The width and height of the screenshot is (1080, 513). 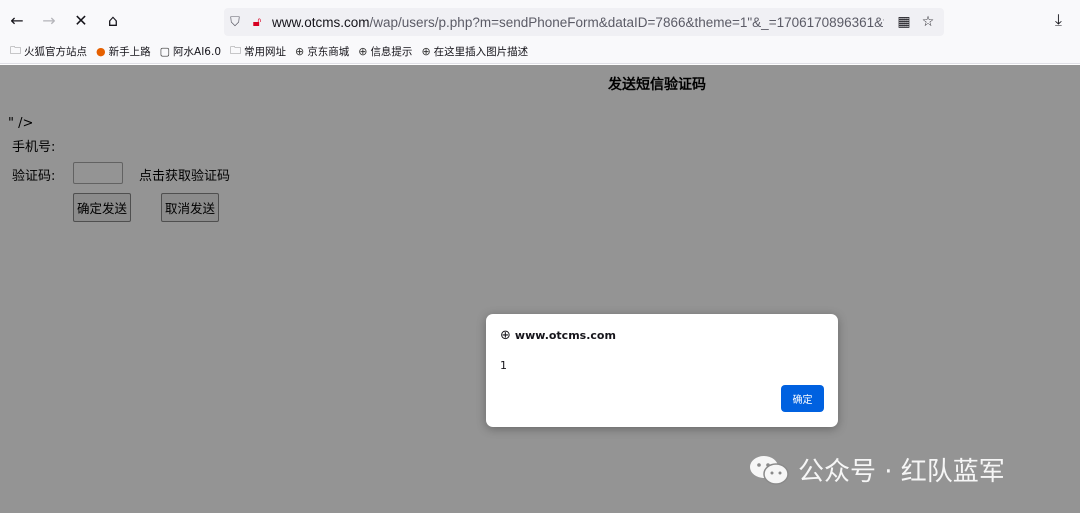 I want to click on bookmark-item: 🗀︎ 常用网址, so click(x=258, y=51).